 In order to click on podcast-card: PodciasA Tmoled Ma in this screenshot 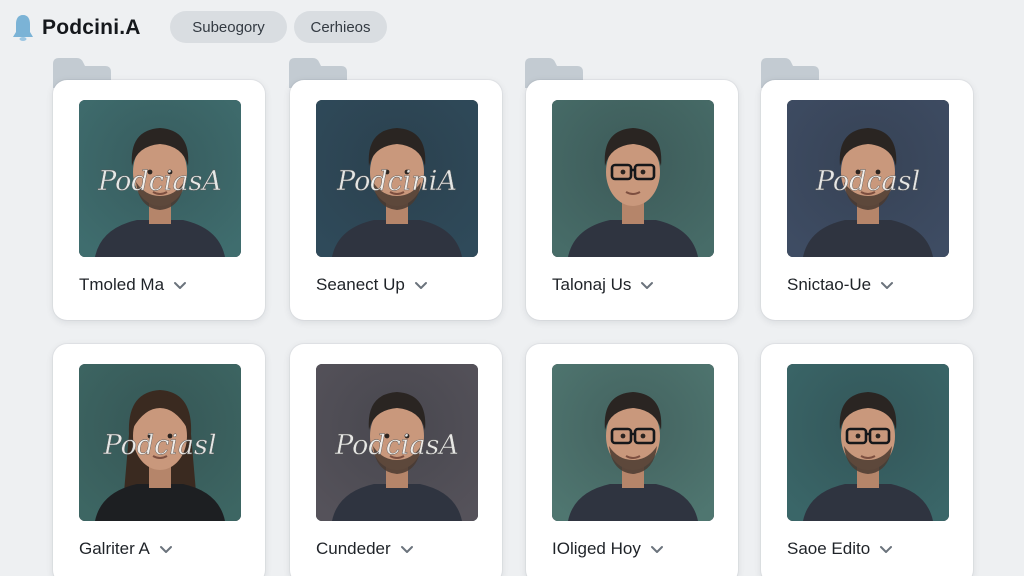, I will do `click(159, 200)`.